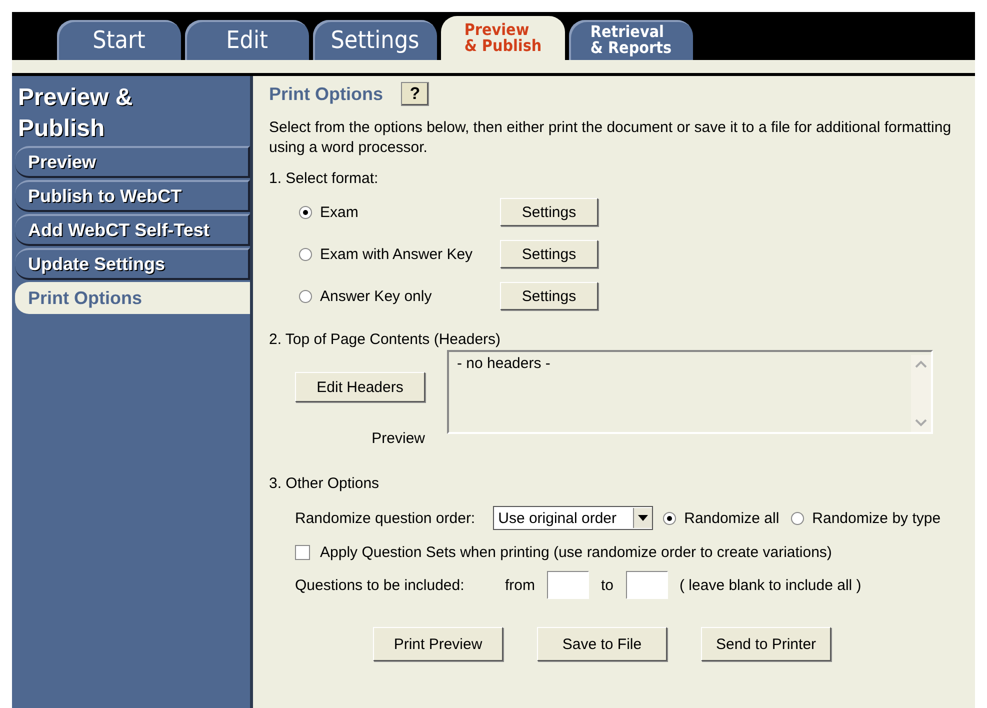 The height and width of the screenshot is (708, 987). I want to click on field-label: Questions to be included:, so click(380, 585).